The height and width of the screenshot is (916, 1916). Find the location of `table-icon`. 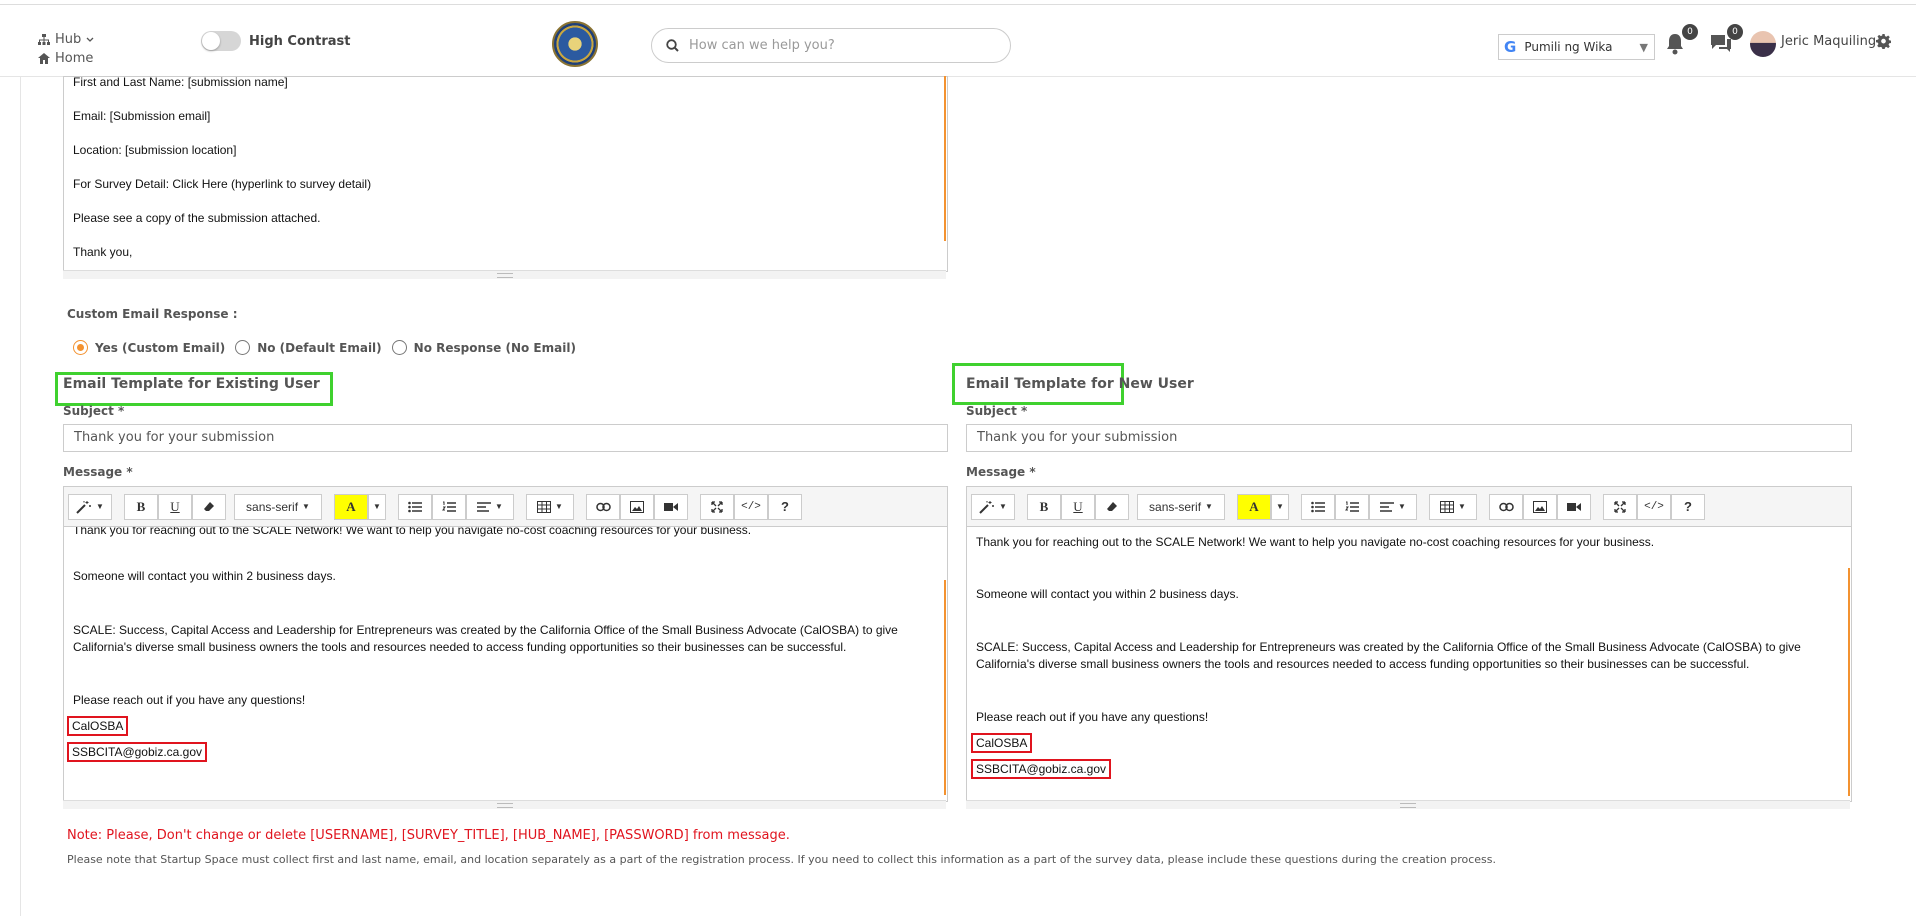

table-icon is located at coordinates (544, 506).